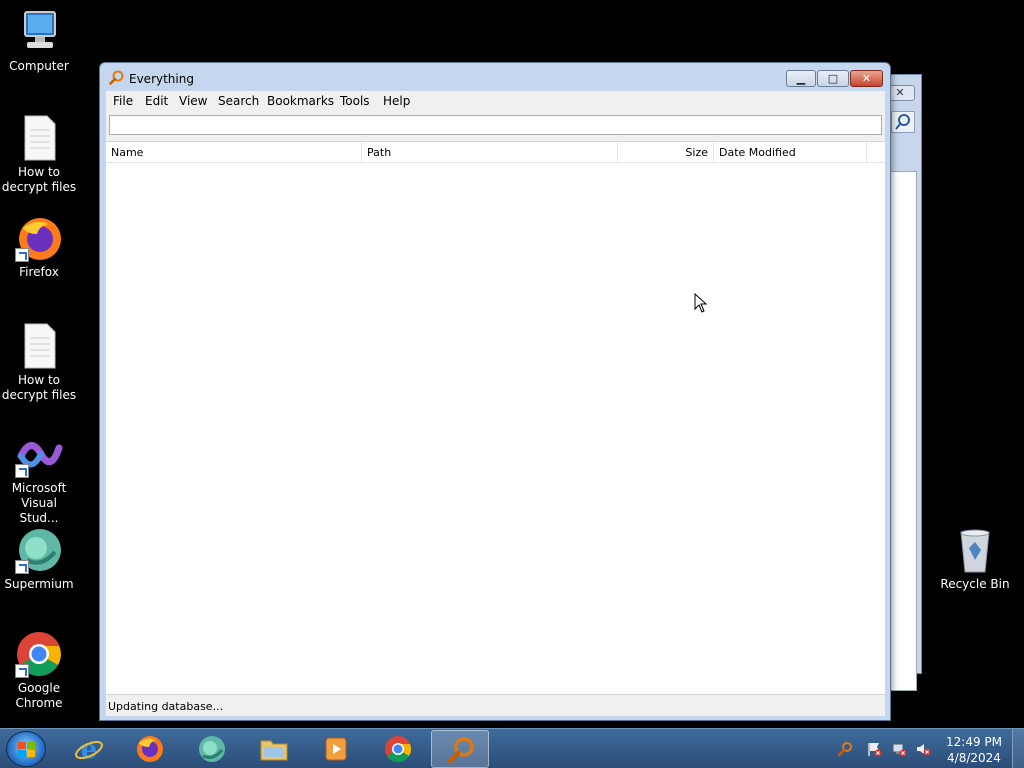  Describe the element at coordinates (845, 749) in the screenshot. I see `everything-tray-icon` at that location.